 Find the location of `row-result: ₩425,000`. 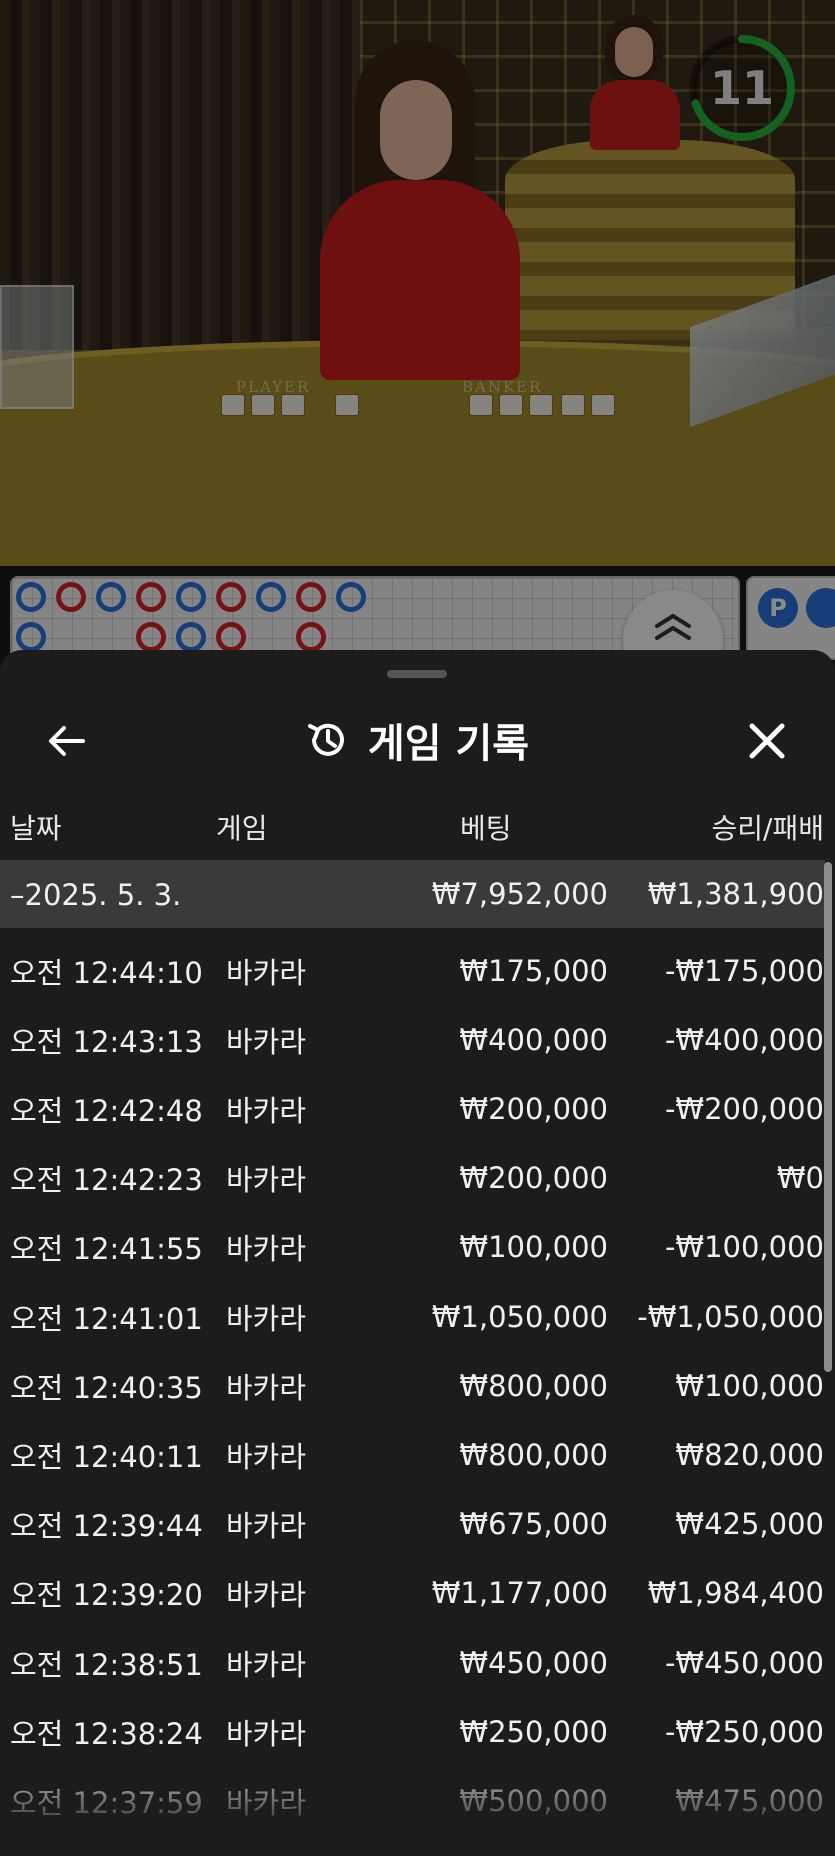

row-result: ₩425,000 is located at coordinates (749, 1524).